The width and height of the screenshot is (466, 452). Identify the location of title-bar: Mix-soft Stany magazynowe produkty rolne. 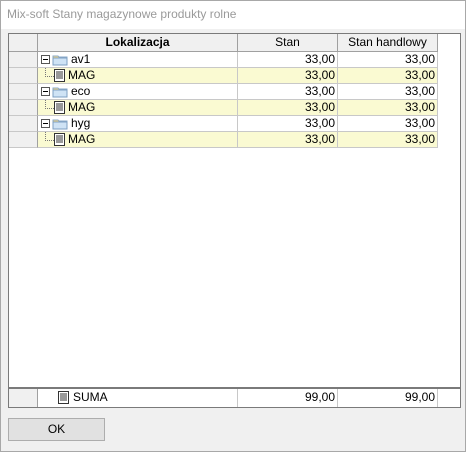
(233, 15).